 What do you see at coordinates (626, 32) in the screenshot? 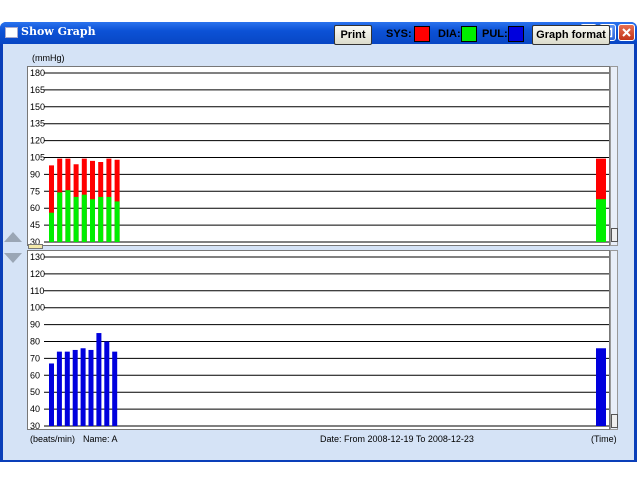
I see `close-button` at bounding box center [626, 32].